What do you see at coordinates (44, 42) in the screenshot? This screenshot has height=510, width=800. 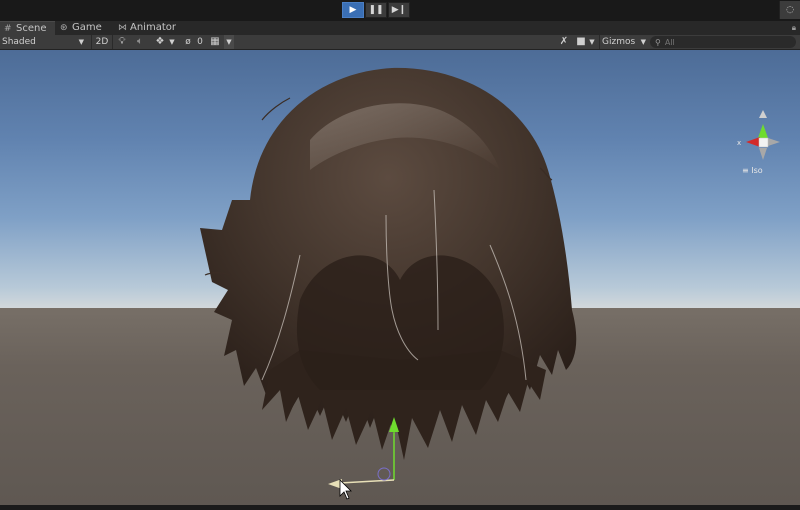 I see `shading-mode-dropdown: Shaded ▼` at bounding box center [44, 42].